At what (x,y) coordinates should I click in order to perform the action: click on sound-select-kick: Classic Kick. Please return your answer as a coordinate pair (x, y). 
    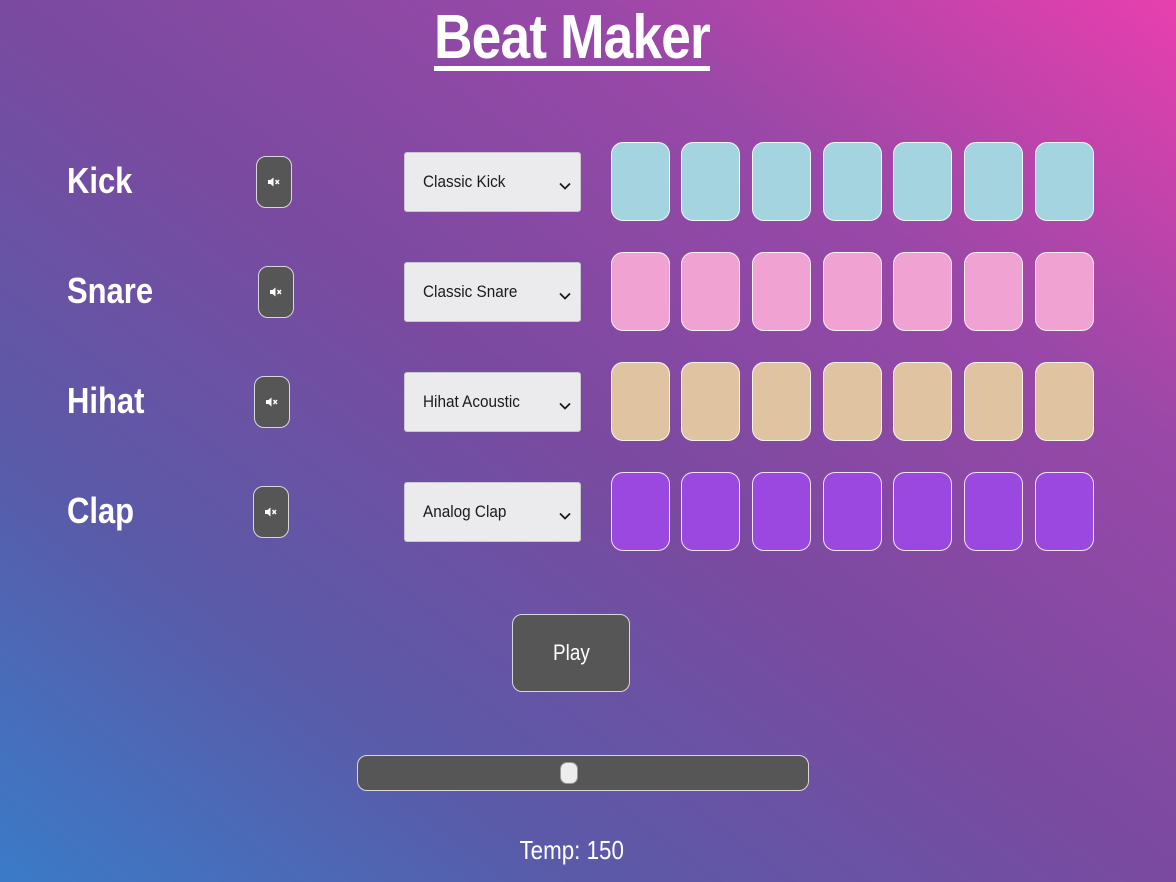
    Looking at the image, I should click on (492, 182).